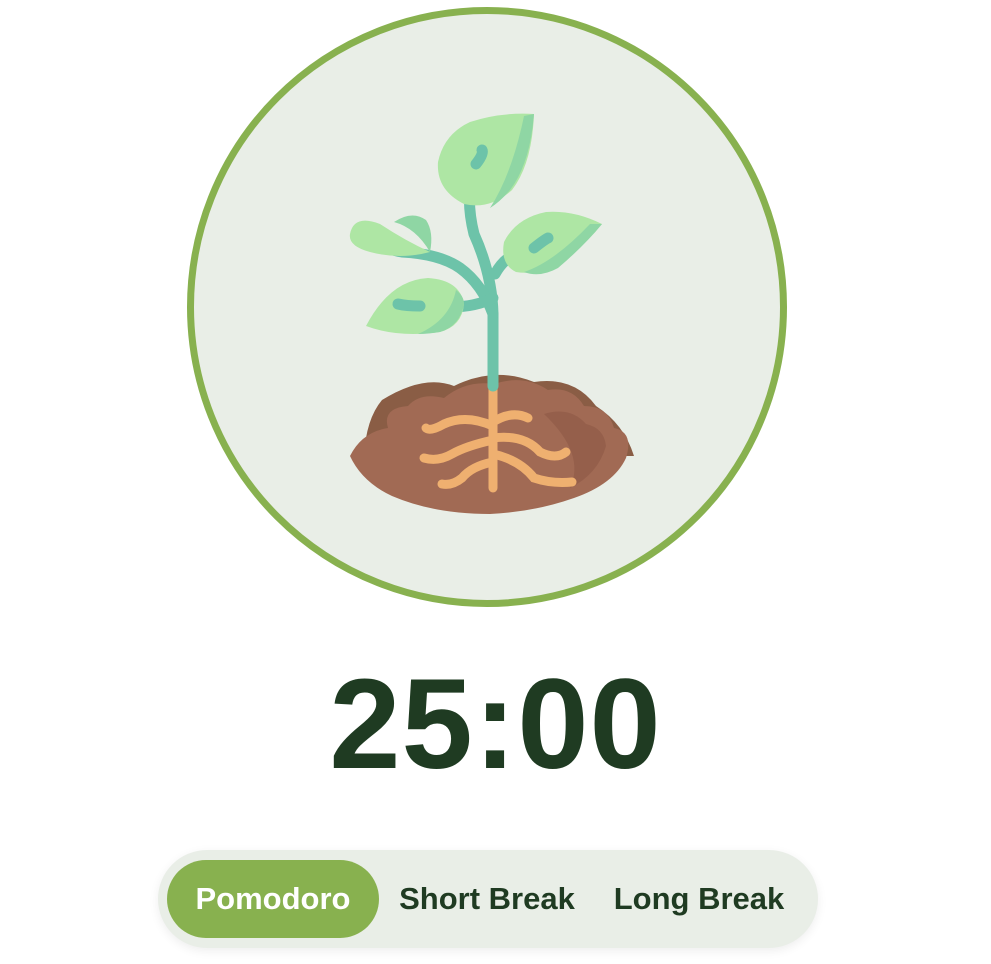 The image size is (991, 964). Describe the element at coordinates (699, 899) in the screenshot. I see `long-break-tab: Long Break` at that location.